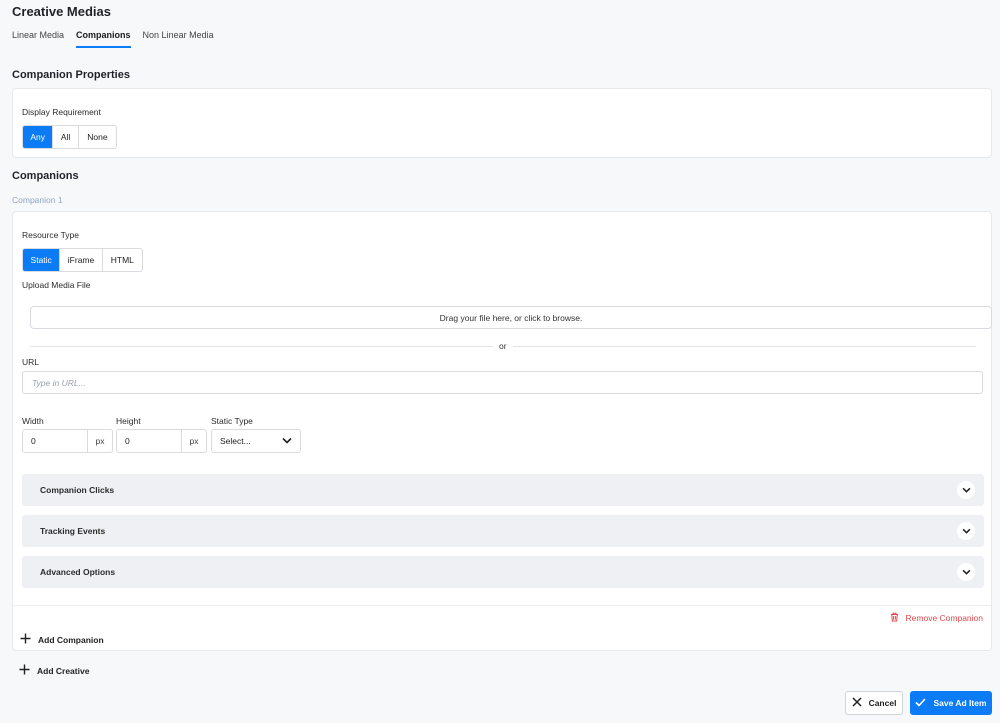 Image resolution: width=1000 pixels, height=723 pixels. Describe the element at coordinates (38, 137) in the screenshot. I see `display-requirement-any: Any` at that location.